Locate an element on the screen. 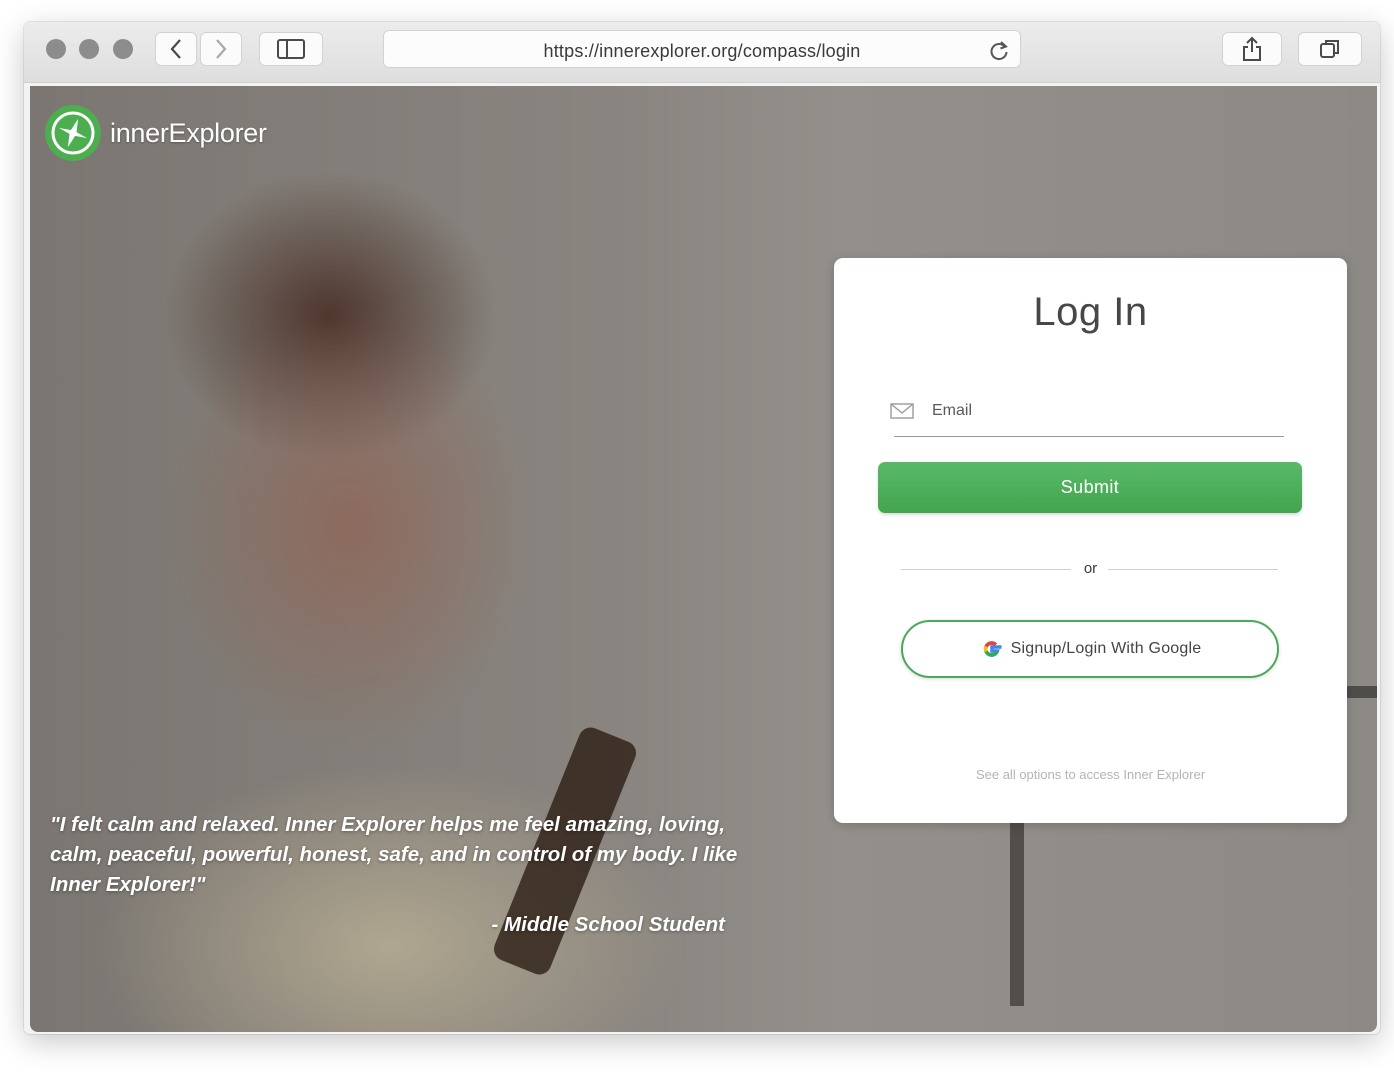 This screenshot has width=1394, height=1080. share-icon is located at coordinates (1252, 48).